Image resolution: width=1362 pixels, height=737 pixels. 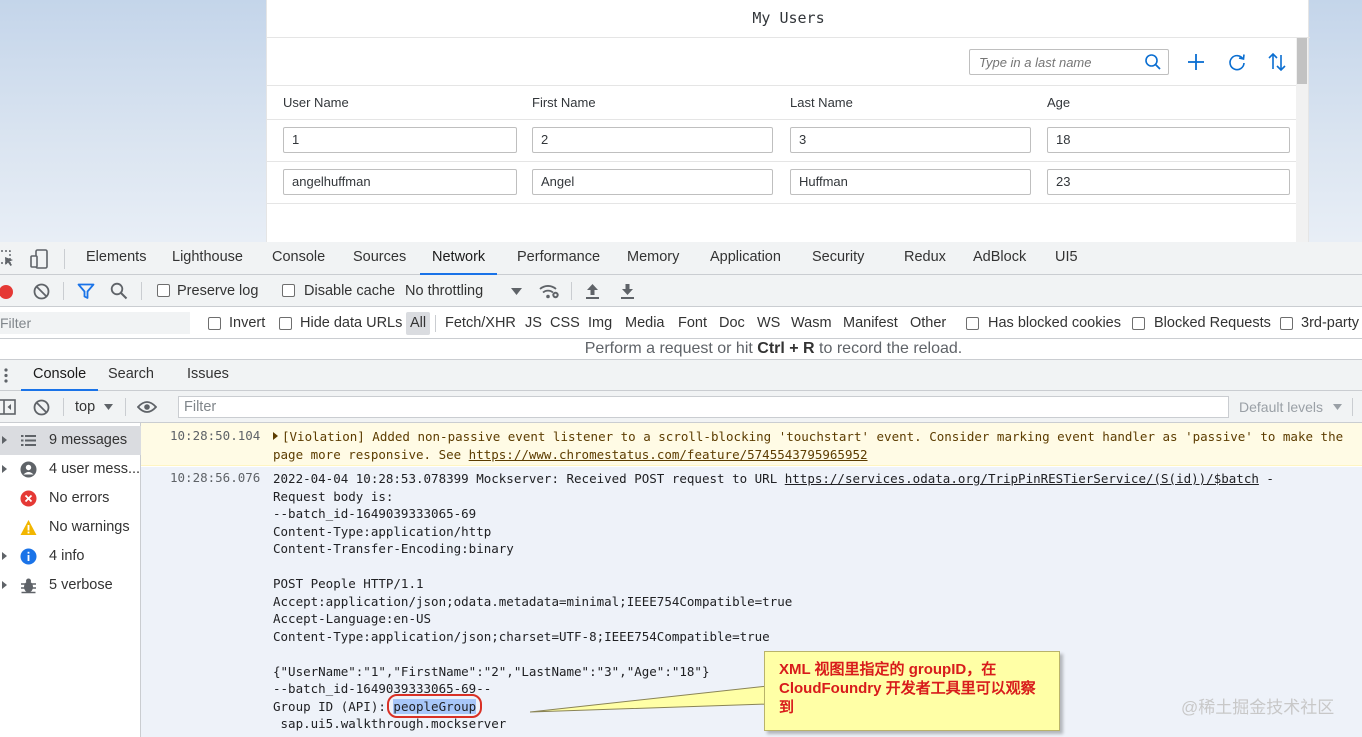 What do you see at coordinates (418, 323) in the screenshot?
I see `filter-type-all: All` at bounding box center [418, 323].